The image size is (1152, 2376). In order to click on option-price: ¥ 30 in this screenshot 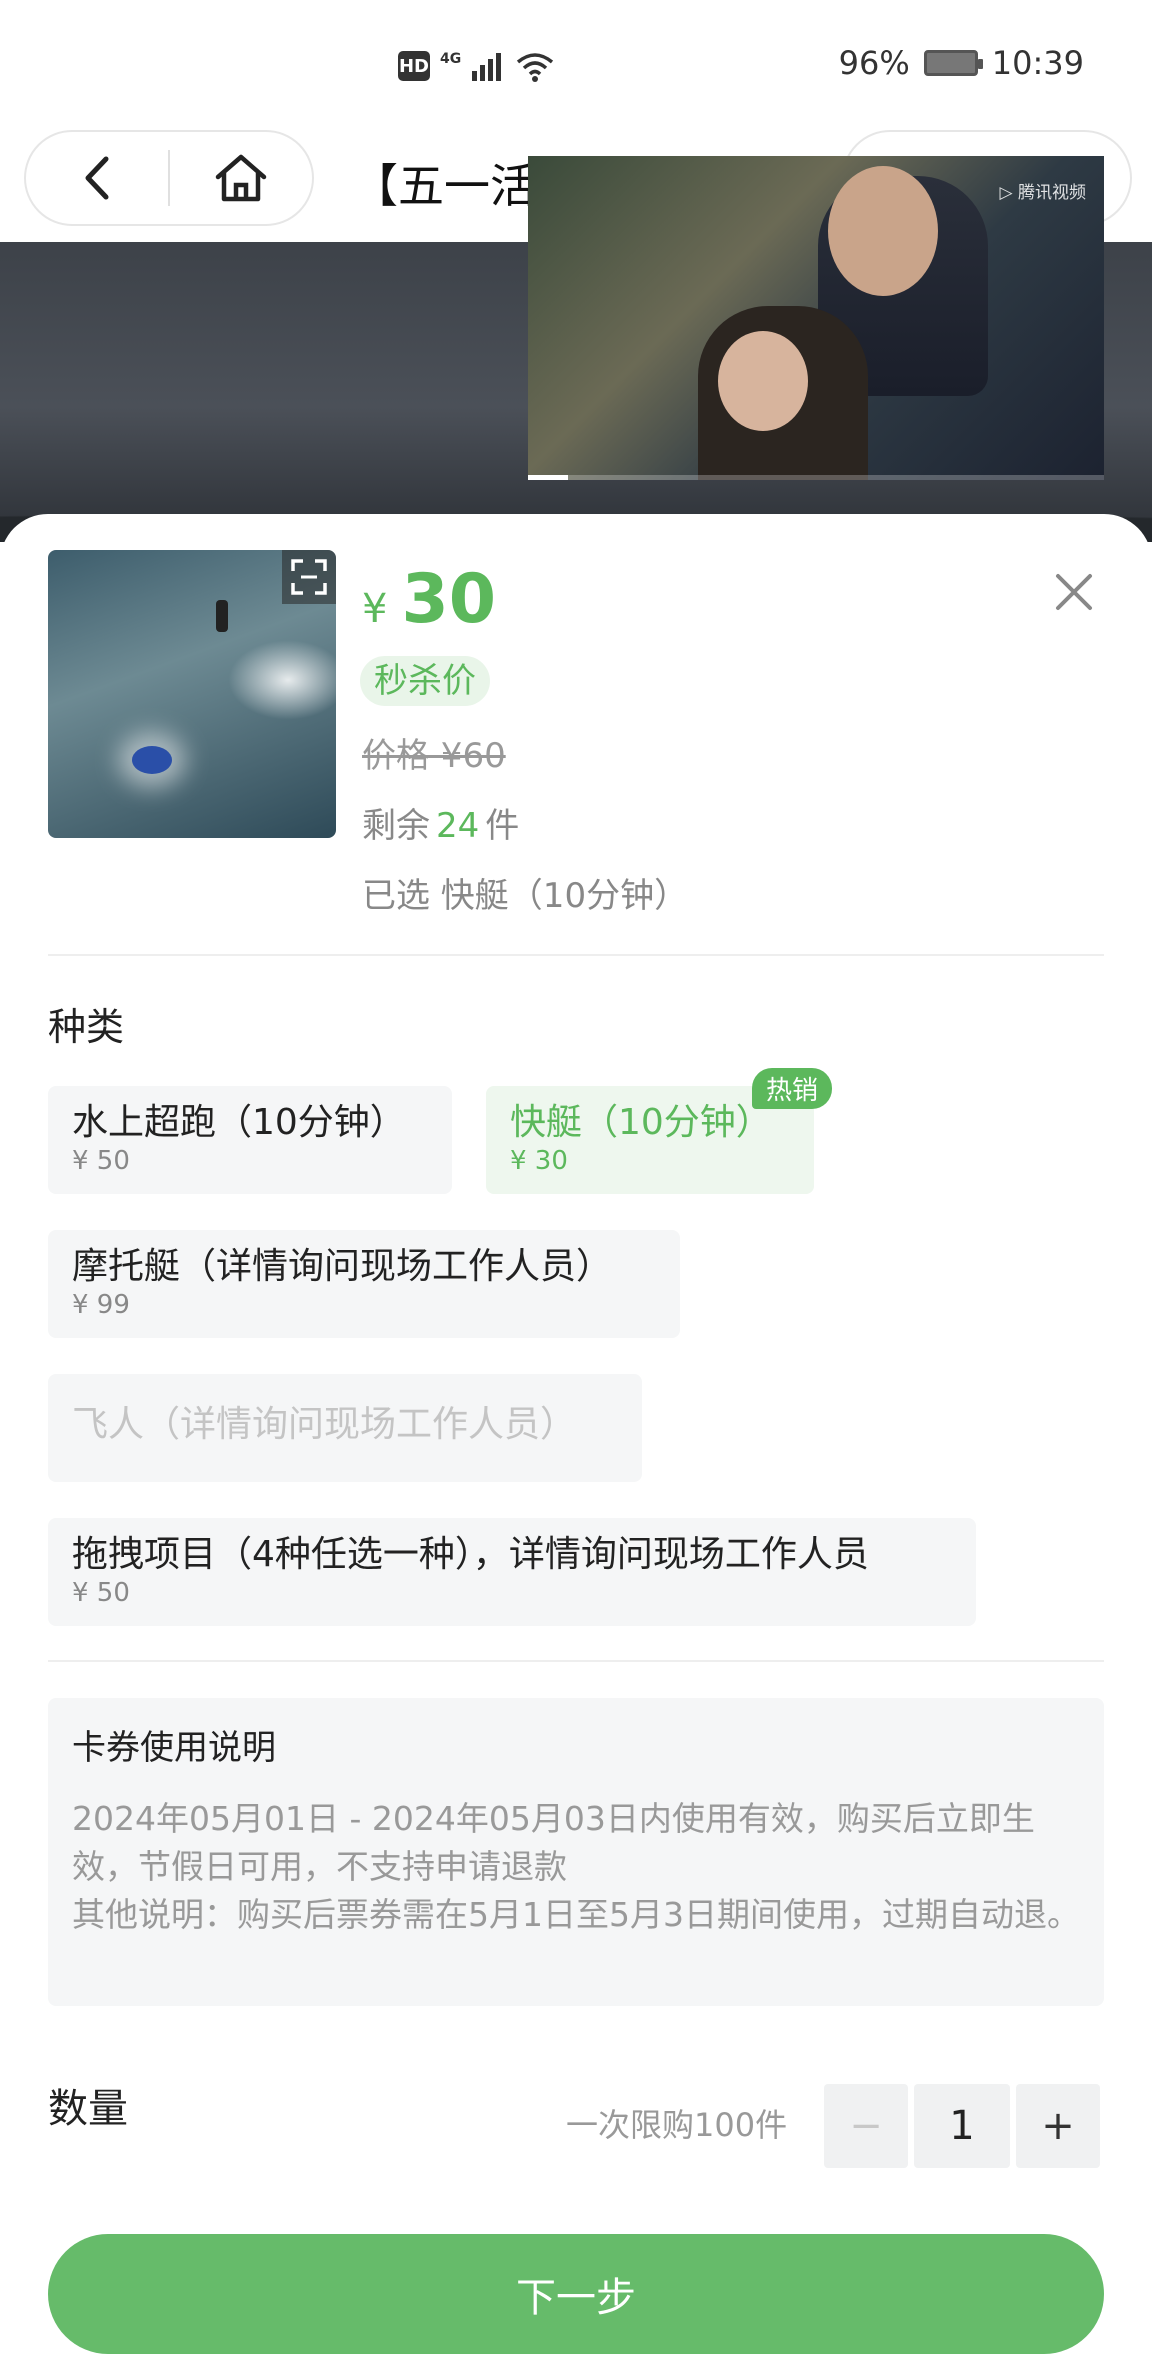, I will do `click(539, 1161)`.